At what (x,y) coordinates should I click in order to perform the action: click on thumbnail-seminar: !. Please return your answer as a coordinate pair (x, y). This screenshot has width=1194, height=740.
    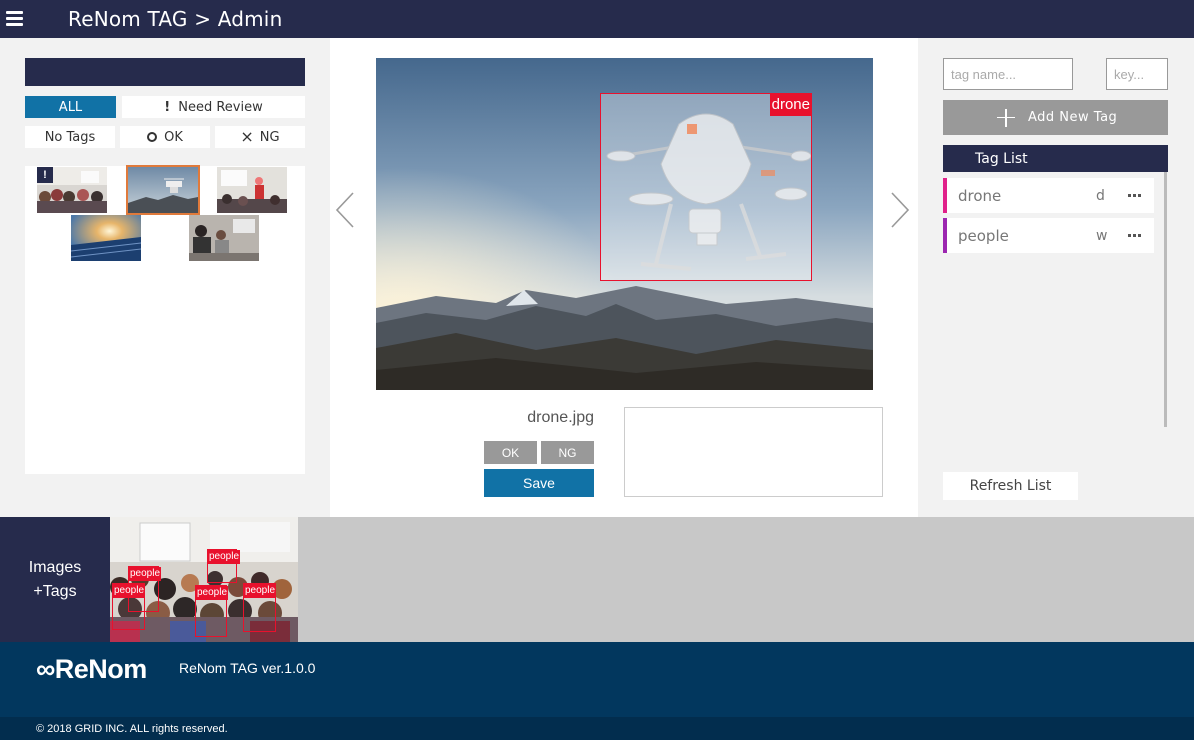
    Looking at the image, I should click on (72, 190).